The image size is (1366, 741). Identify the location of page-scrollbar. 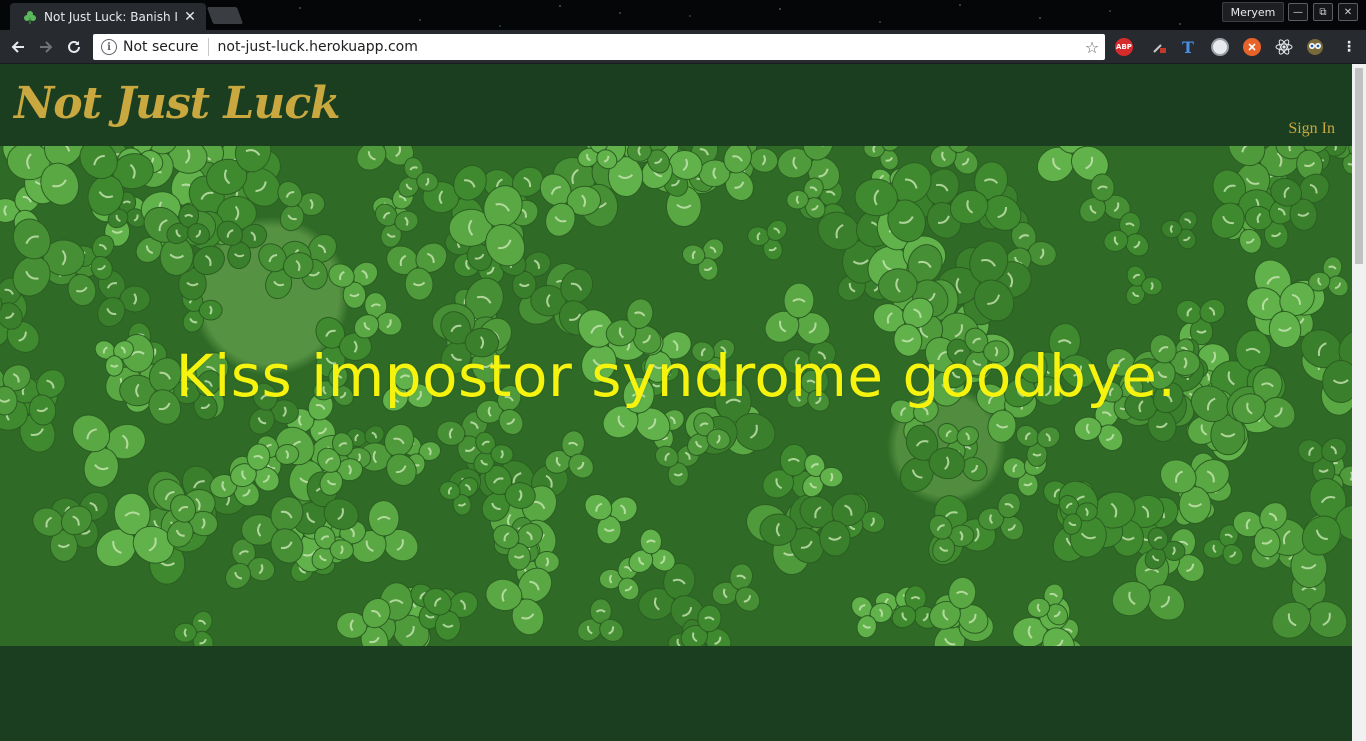
(1359, 402).